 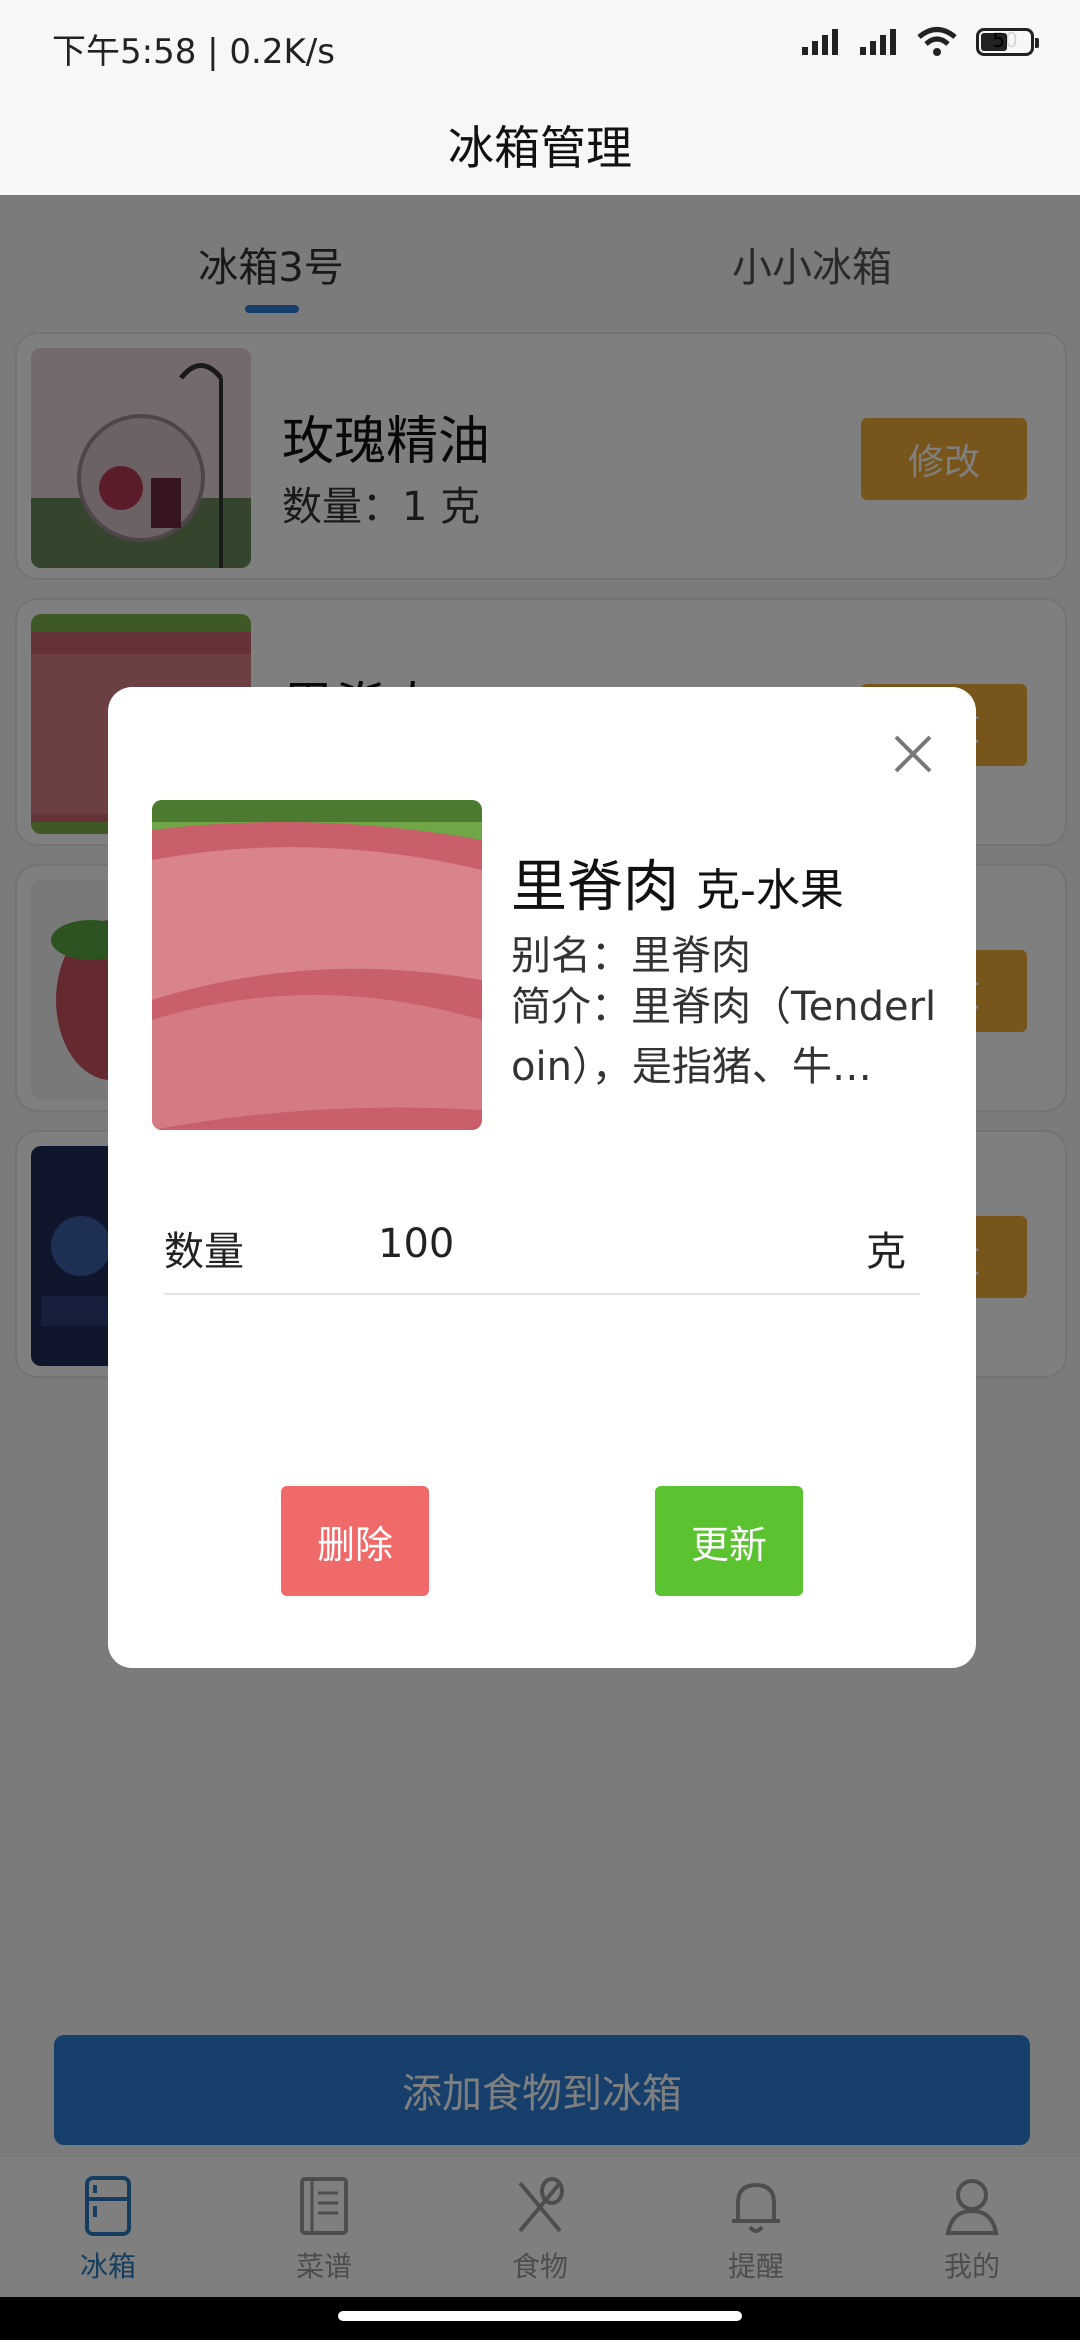 I want to click on battery-level: 50, so click(x=1005, y=40).